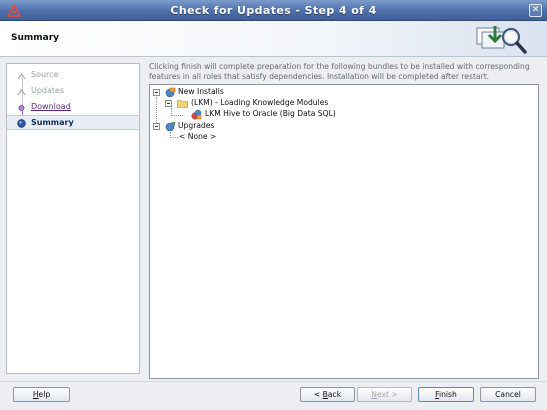 The height and width of the screenshot is (410, 547). What do you see at coordinates (501, 40) in the screenshot?
I see `update-magnifier-icon` at bounding box center [501, 40].